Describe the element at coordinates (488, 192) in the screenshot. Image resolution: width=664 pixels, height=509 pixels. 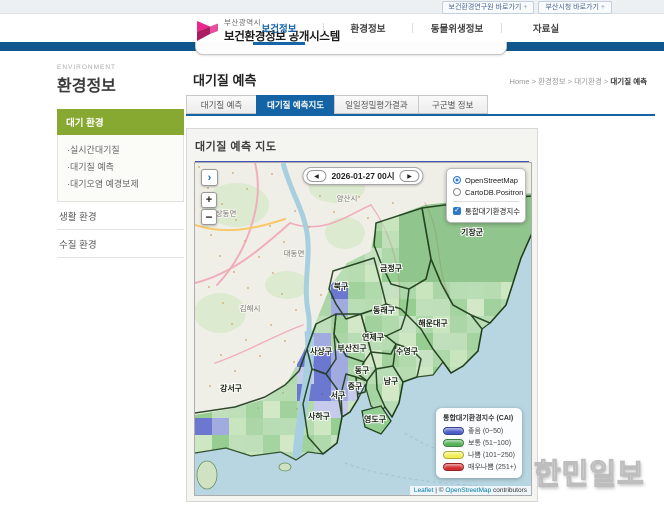
I see `layer-option-cartodb: CartoDB.Positron` at that location.